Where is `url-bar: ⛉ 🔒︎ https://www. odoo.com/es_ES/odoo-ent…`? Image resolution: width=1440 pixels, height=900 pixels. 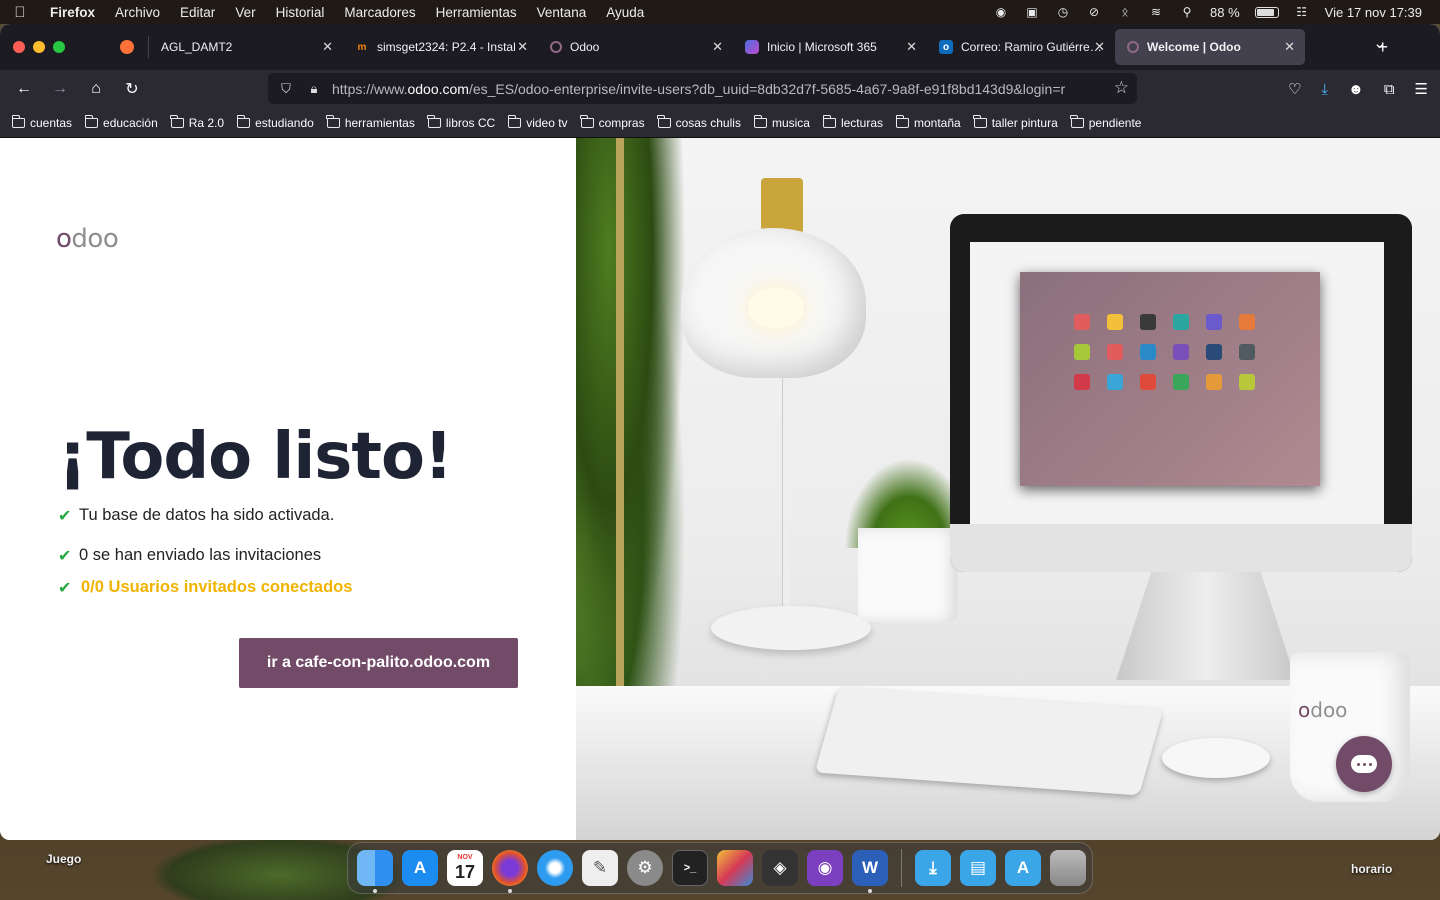 url-bar: ⛉ 🔒︎ https://www. odoo.com/es_ES/odoo-ent… is located at coordinates (702, 88).